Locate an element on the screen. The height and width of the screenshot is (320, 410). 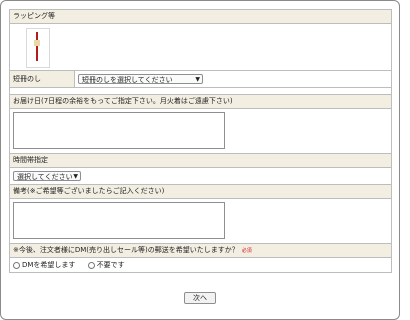
dm-no-radio is located at coordinates (91, 265).